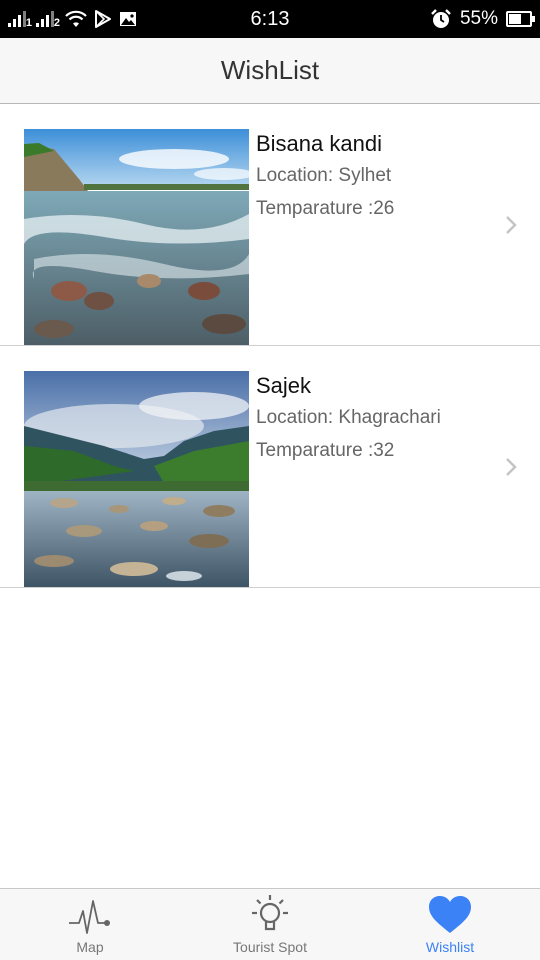 The height and width of the screenshot is (960, 540). Describe the element at coordinates (270, 19) in the screenshot. I see `status-bar: 1 2 6:13 55%` at that location.